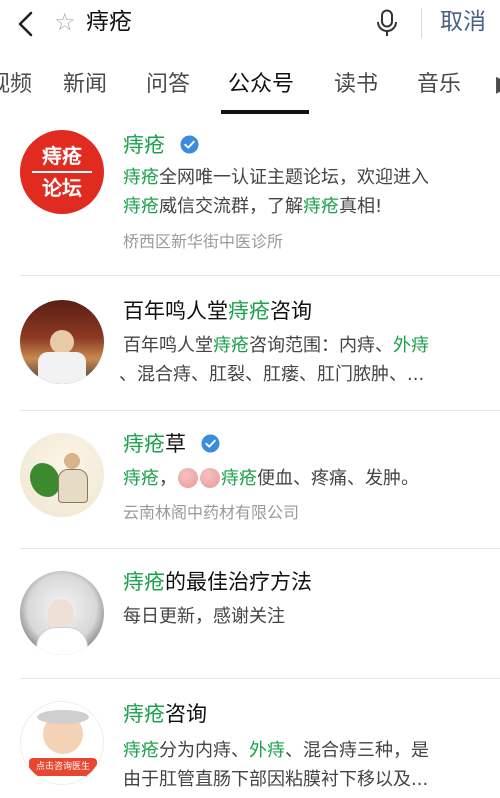 Image resolution: width=500 pixels, height=798 pixels. Describe the element at coordinates (85, 85) in the screenshot. I see `tab-news: 新闻` at that location.